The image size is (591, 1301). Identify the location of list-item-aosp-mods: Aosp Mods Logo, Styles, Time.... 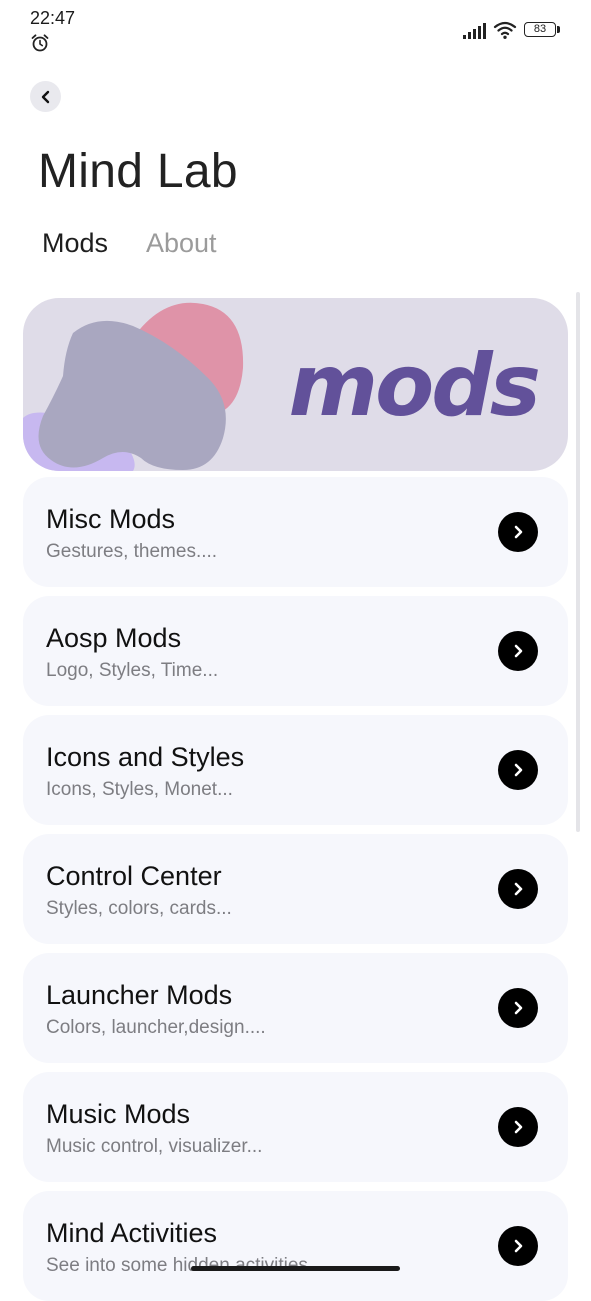
(295, 651).